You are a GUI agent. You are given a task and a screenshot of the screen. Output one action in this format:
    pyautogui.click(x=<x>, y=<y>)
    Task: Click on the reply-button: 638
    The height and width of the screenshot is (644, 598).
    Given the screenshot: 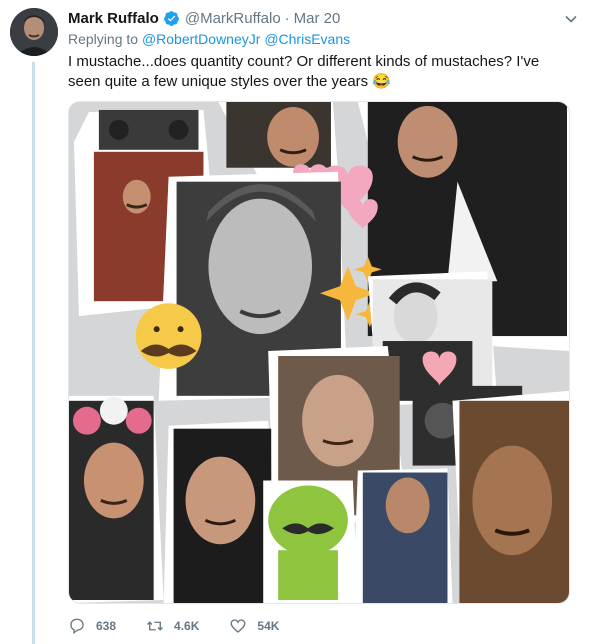 What is the action you would take?
    pyautogui.click(x=92, y=626)
    